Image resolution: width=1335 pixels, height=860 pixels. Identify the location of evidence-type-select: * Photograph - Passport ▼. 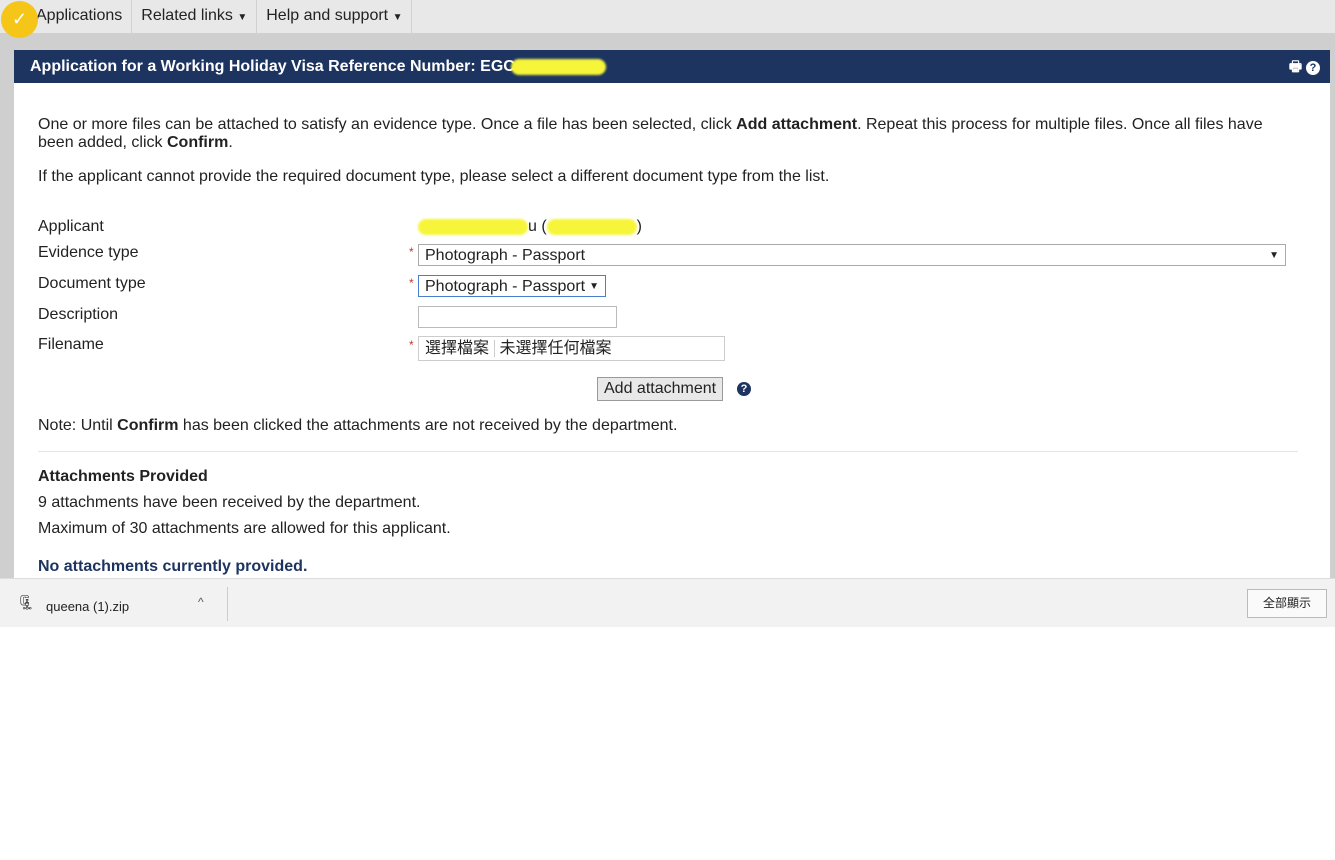
(847, 255).